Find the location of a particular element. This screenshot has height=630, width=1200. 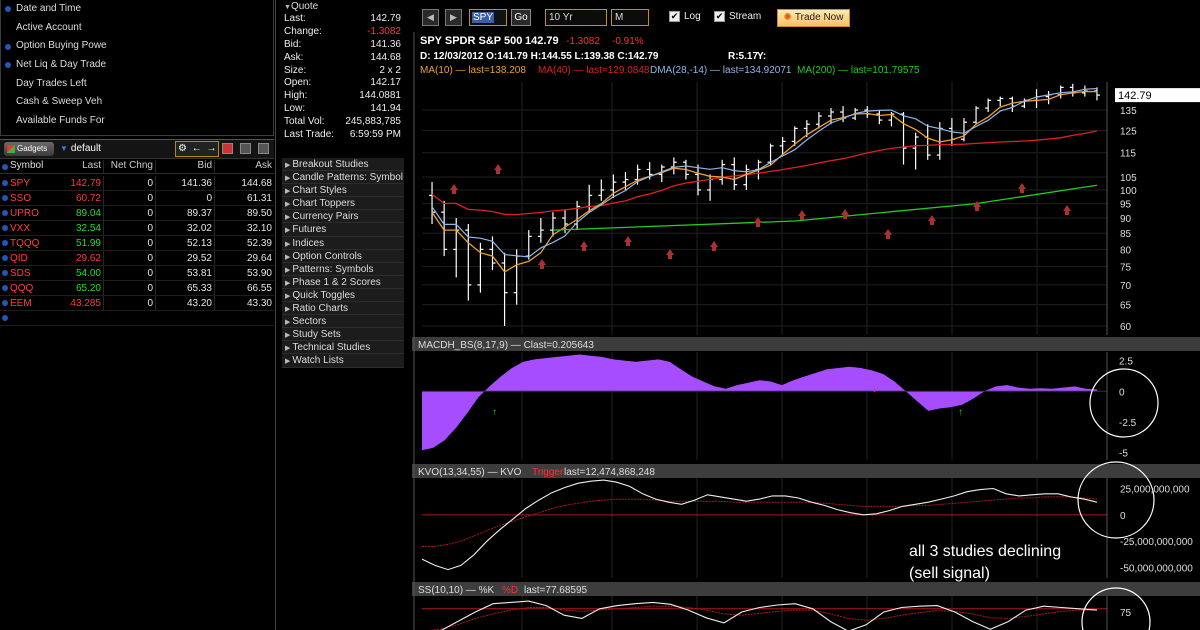

annotation-line-2: (sell signal) is located at coordinates (949, 573).